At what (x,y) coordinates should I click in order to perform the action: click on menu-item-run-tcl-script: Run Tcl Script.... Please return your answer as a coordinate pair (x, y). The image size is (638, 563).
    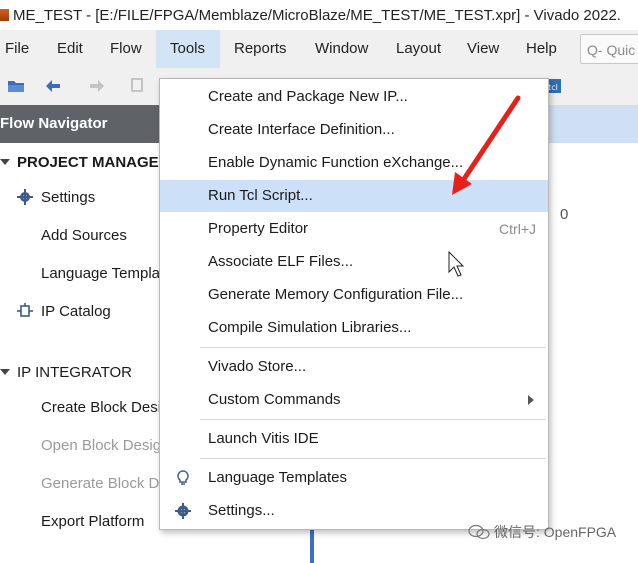
    Looking at the image, I should click on (354, 196).